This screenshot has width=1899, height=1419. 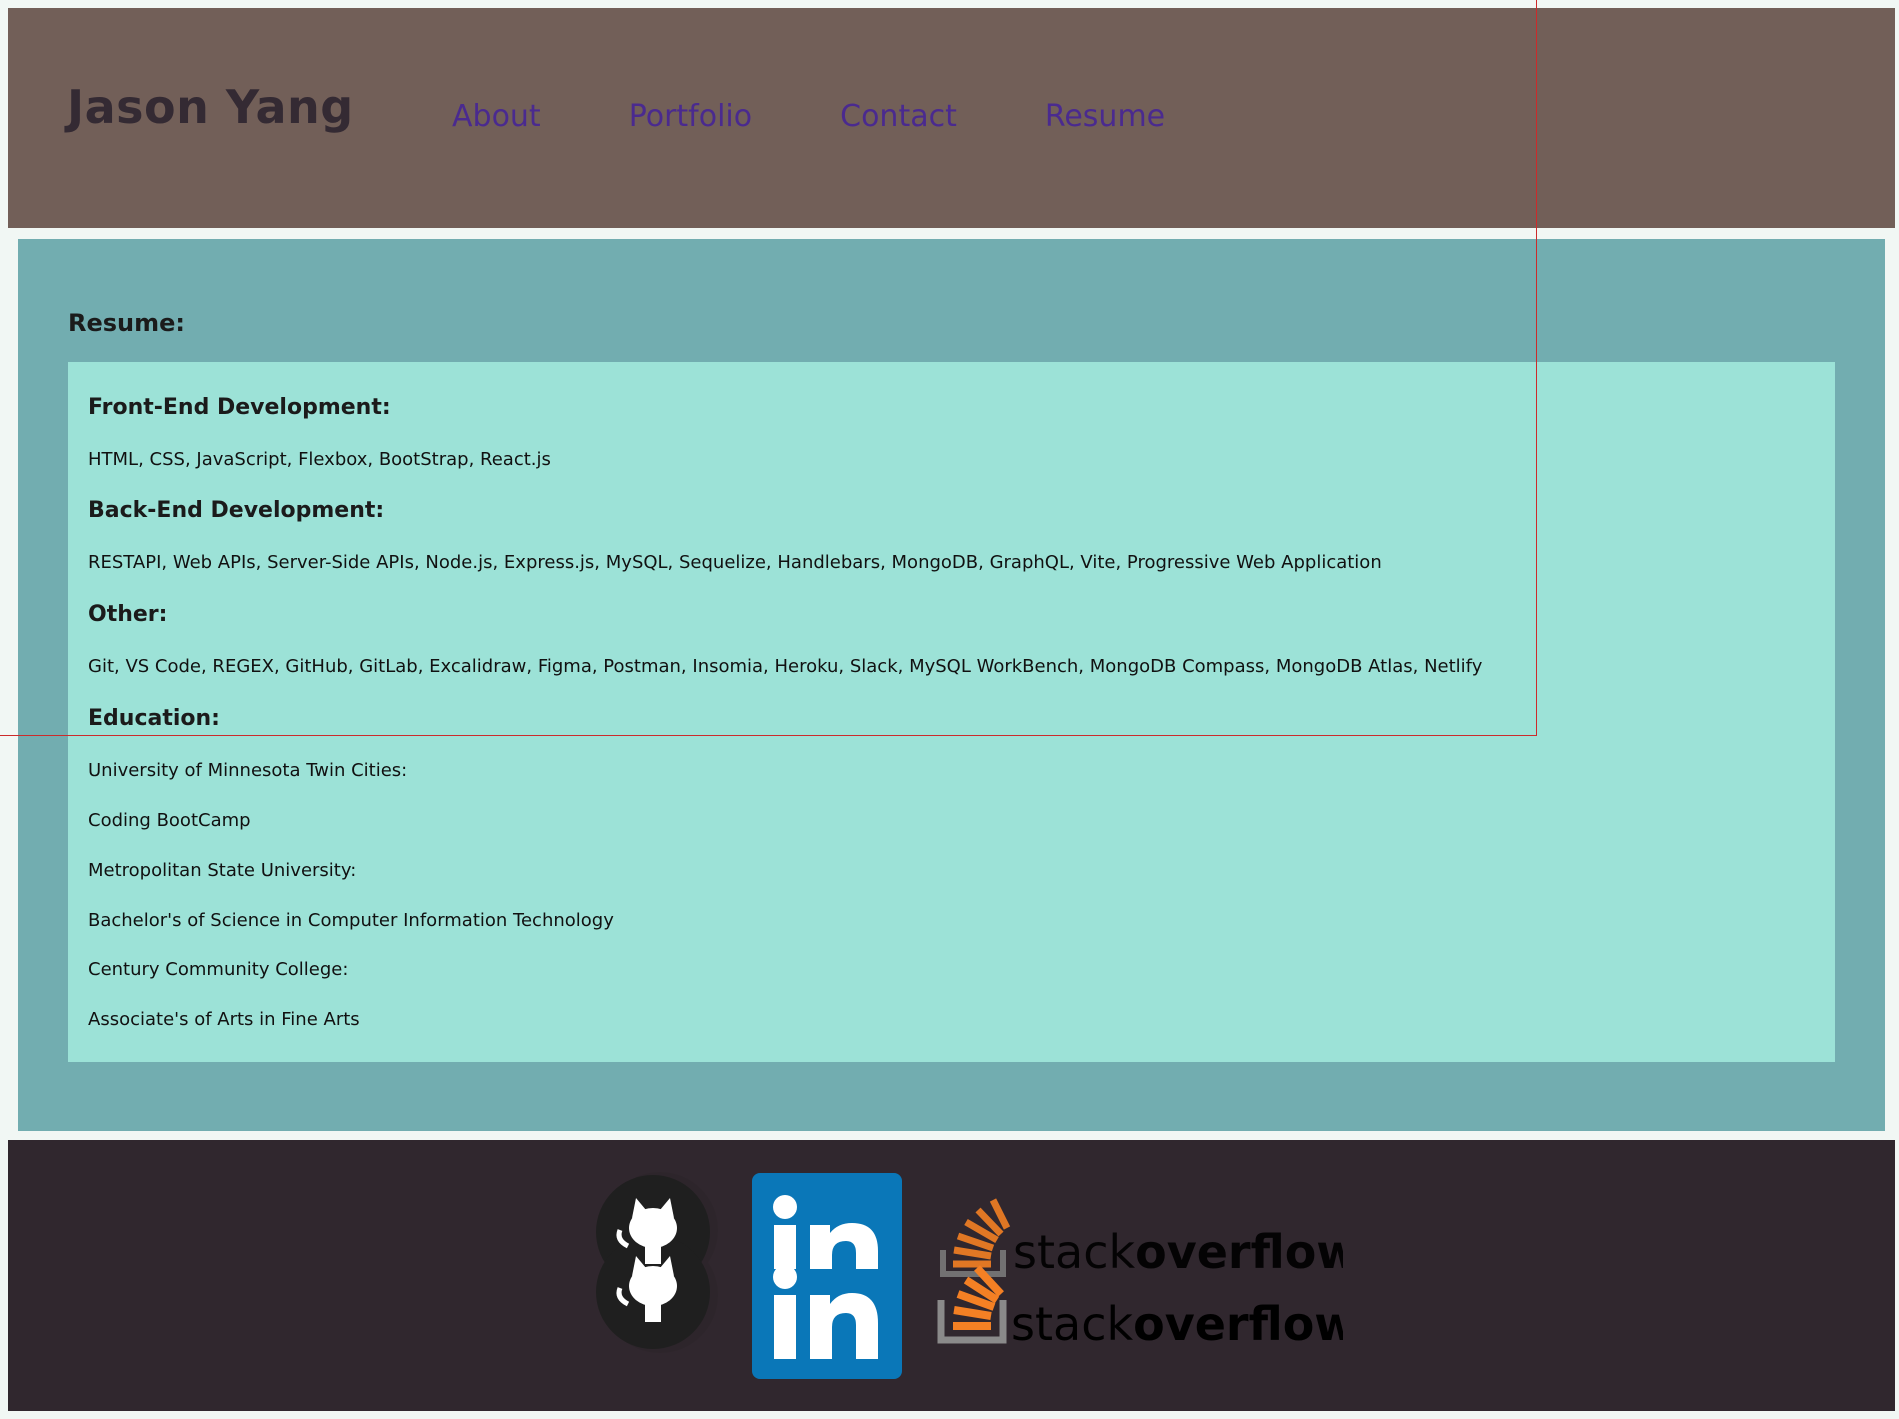 I want to click on education-heading: Education:, so click(x=154, y=718).